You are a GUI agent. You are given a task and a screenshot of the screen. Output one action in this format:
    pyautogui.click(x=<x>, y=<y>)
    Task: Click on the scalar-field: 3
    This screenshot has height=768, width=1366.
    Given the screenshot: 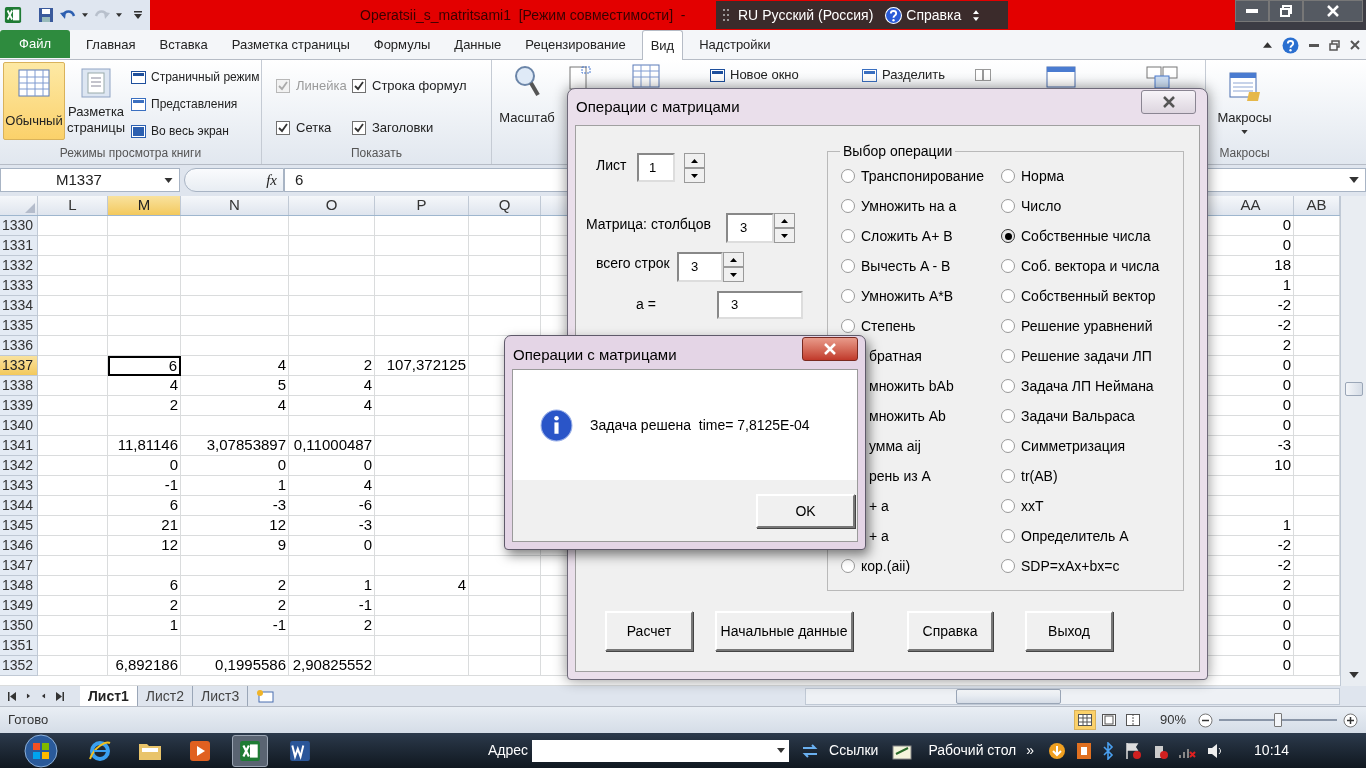 What is the action you would take?
    pyautogui.click(x=760, y=305)
    